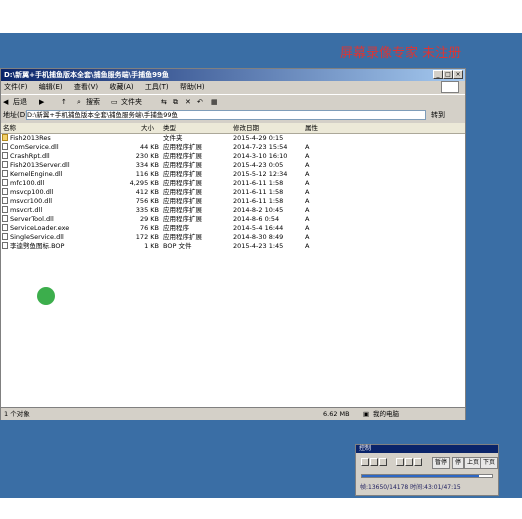  What do you see at coordinates (448, 74) in the screenshot?
I see `maximize-button: □` at bounding box center [448, 74].